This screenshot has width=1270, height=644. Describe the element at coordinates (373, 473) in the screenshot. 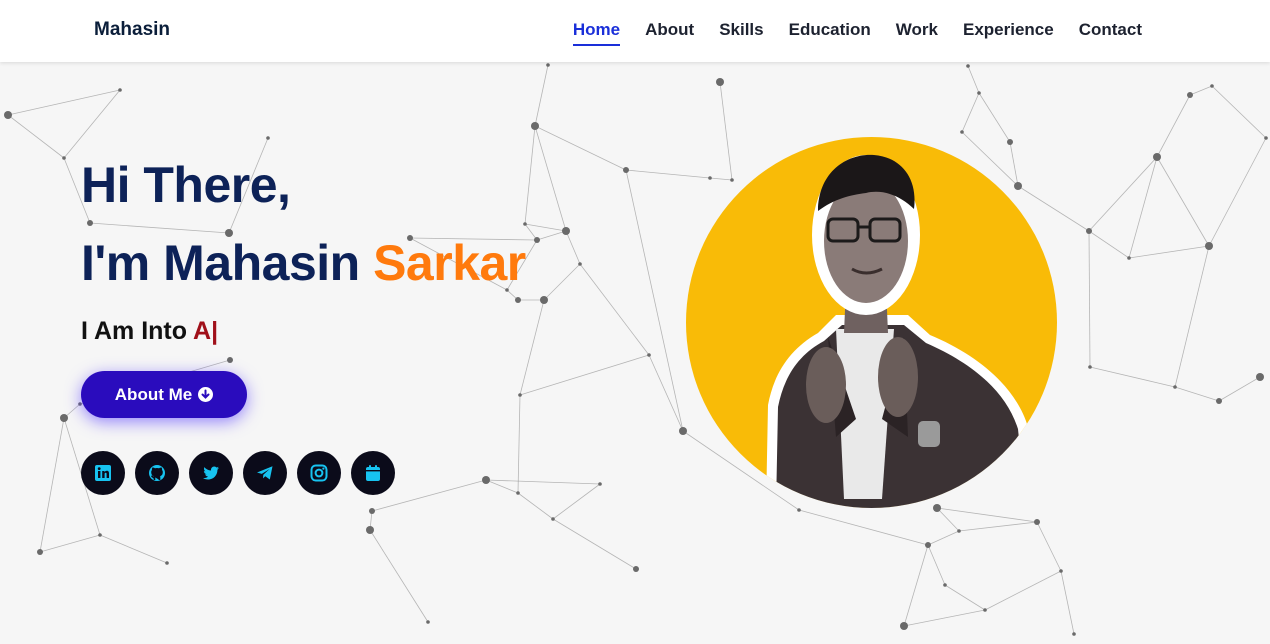

I see `calendar-icon` at that location.